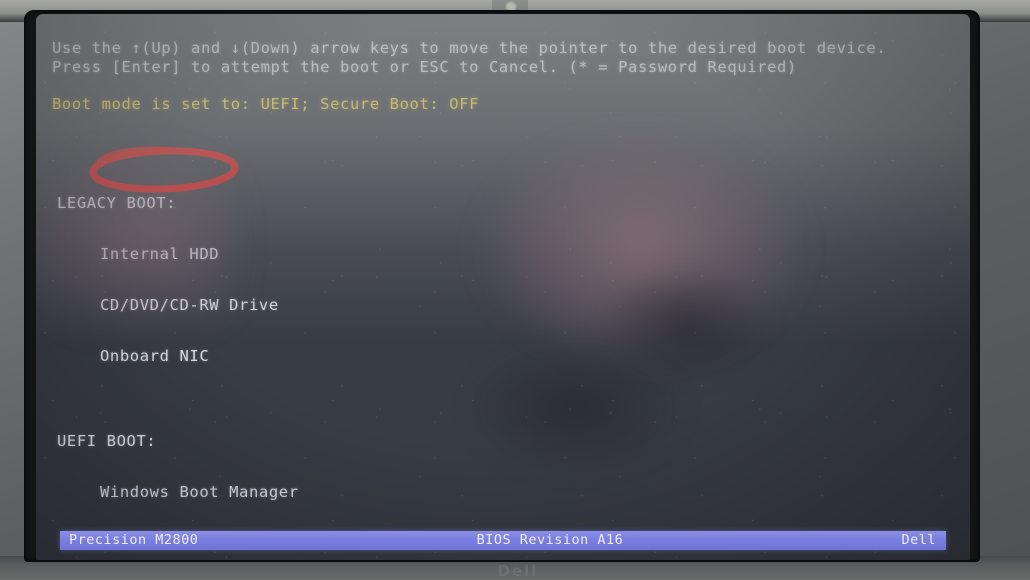  I want to click on bezel-brand-logo: Dell, so click(518, 571).